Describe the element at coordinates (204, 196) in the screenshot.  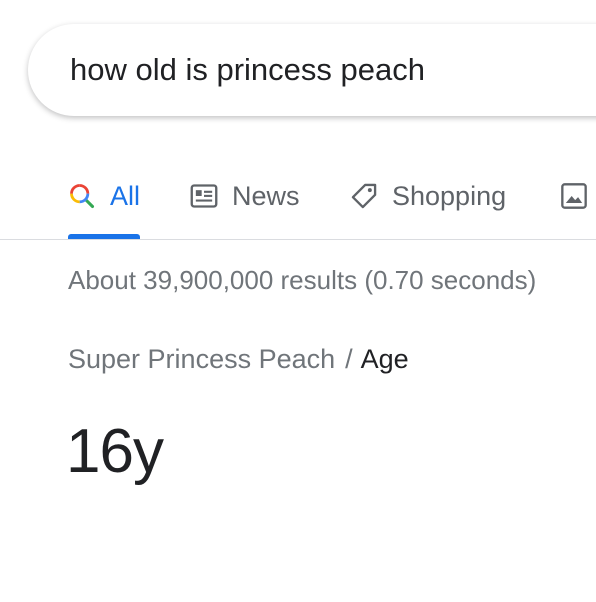
I see `news-icon` at that location.